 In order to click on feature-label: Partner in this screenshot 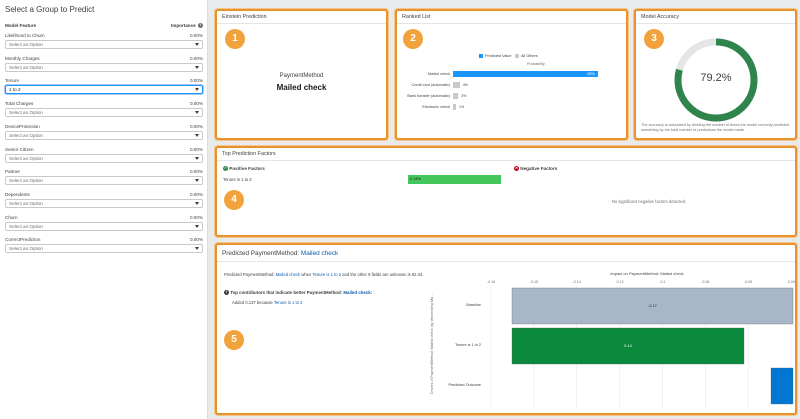, I will do `click(13, 172)`.